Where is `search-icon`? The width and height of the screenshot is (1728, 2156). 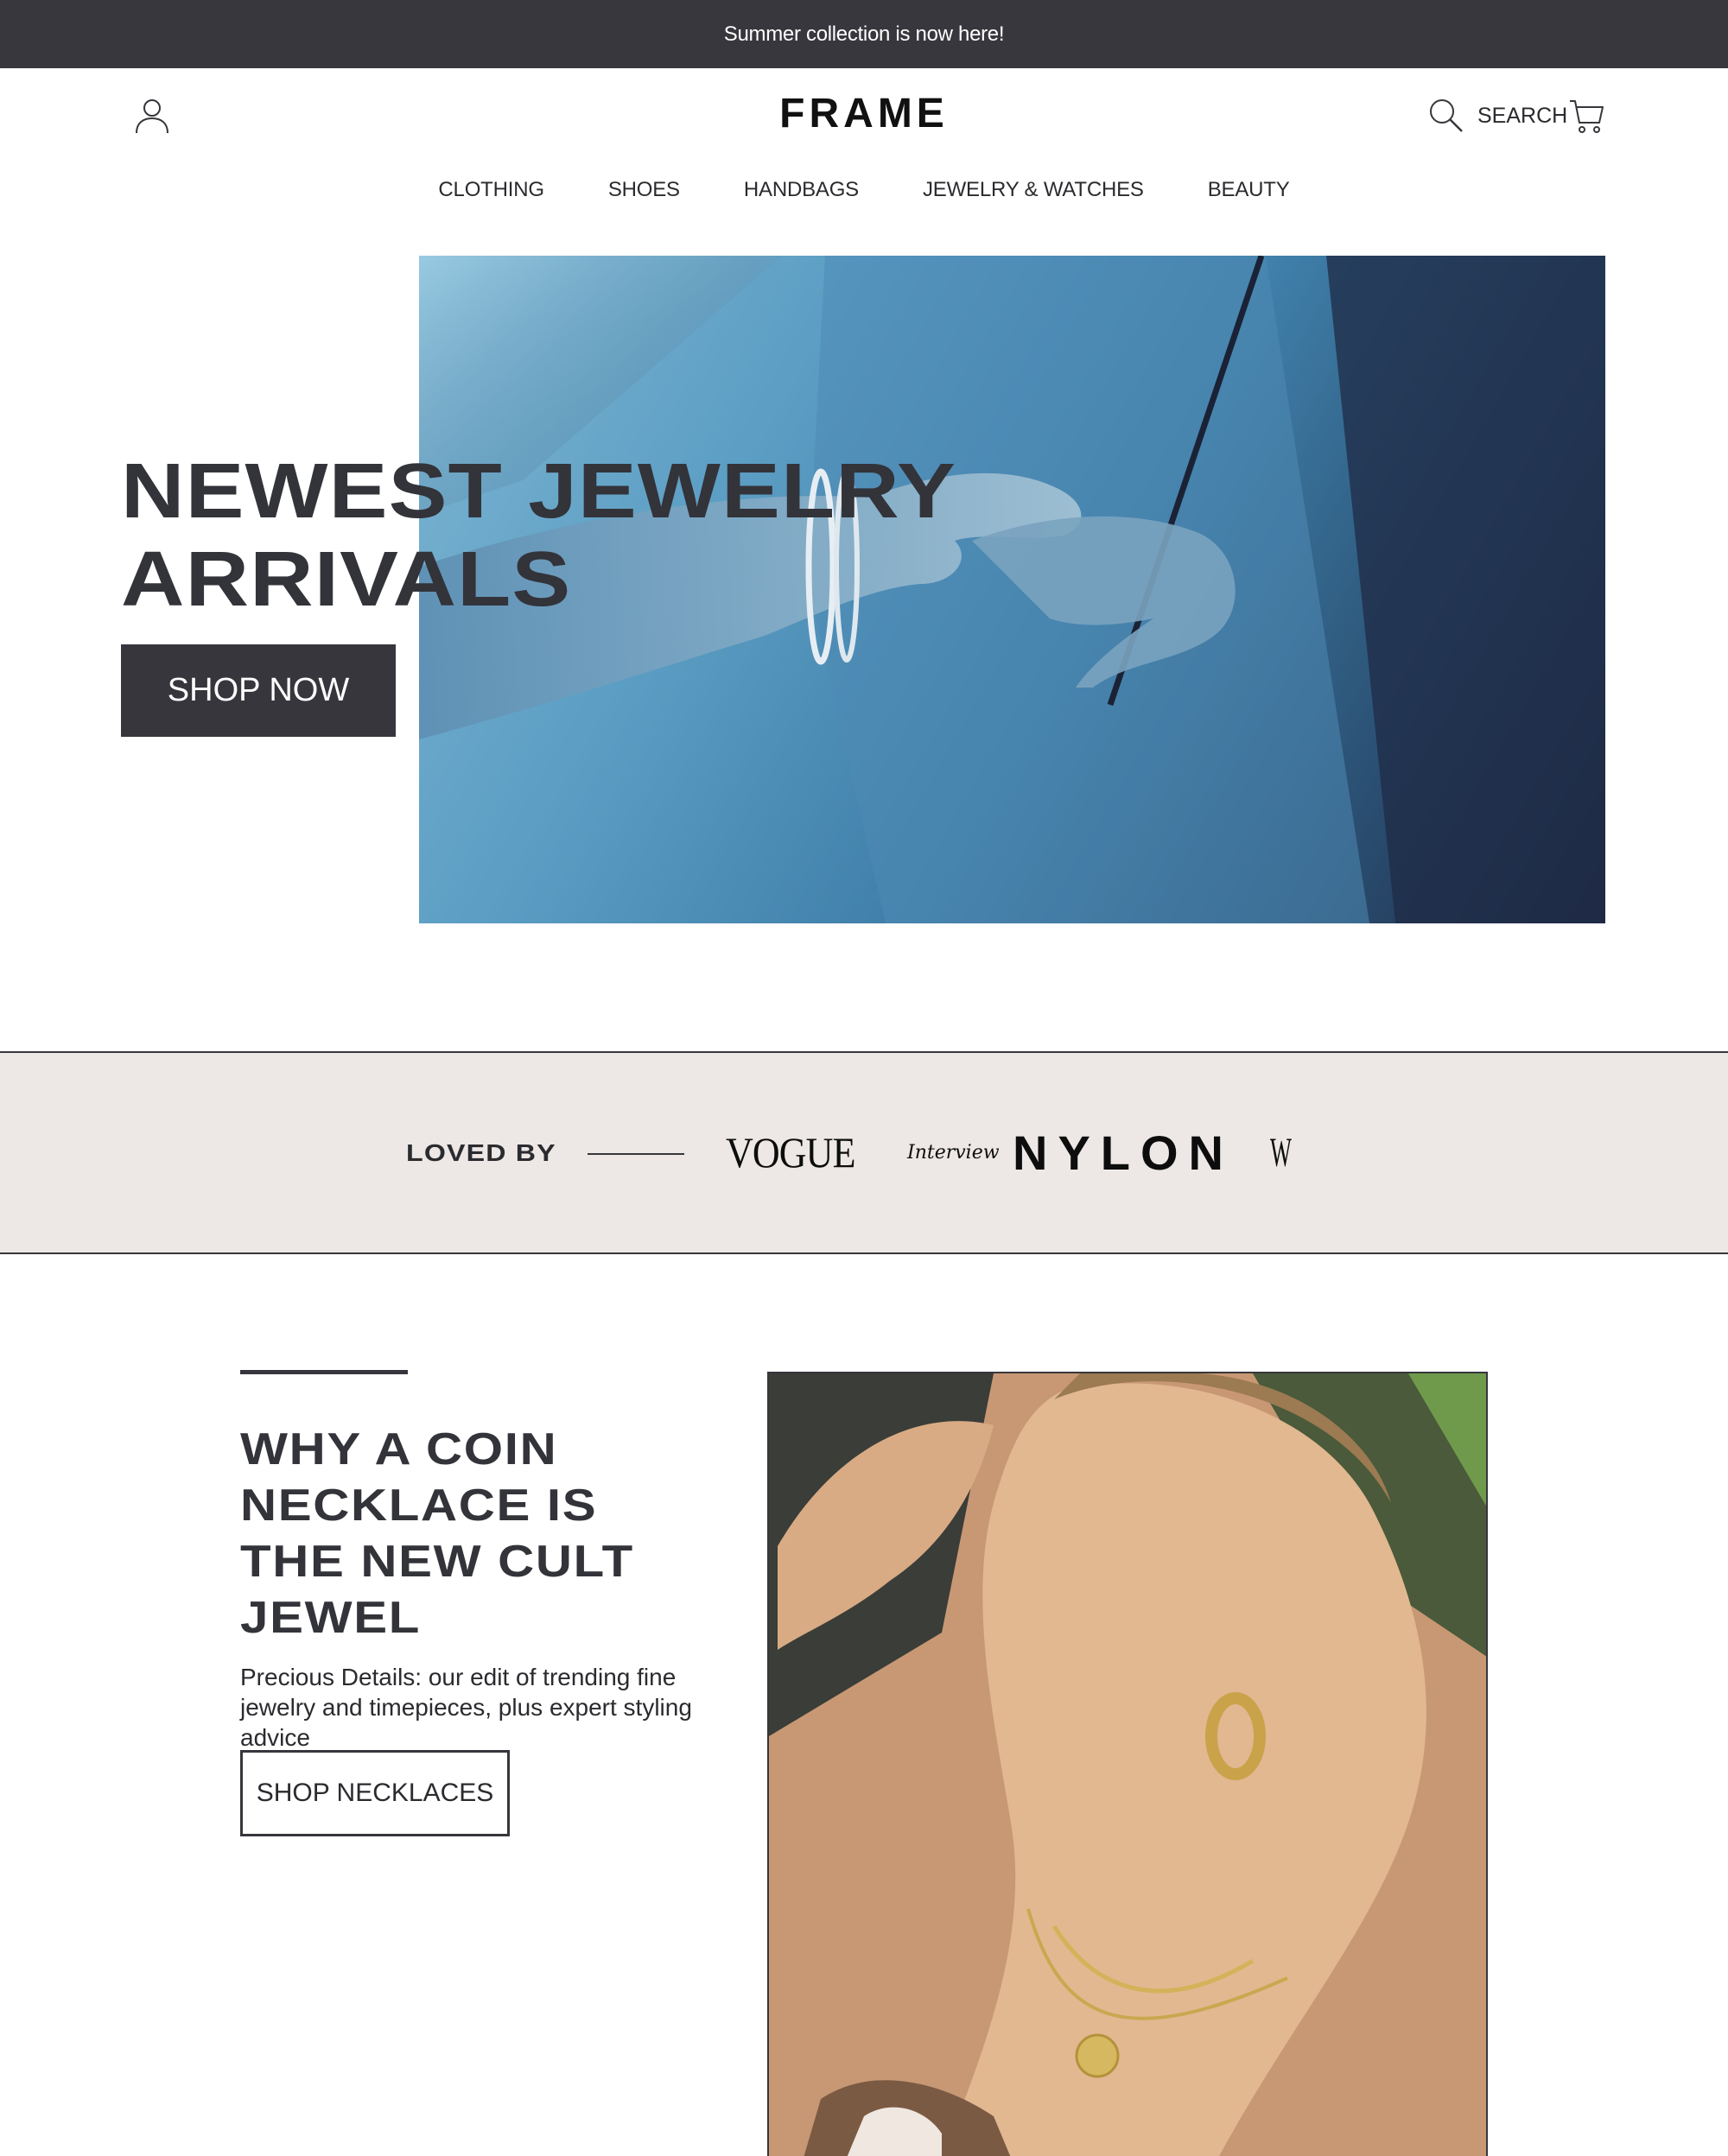
search-icon is located at coordinates (1446, 116).